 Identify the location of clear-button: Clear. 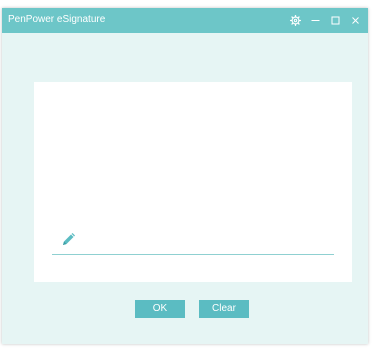
(224, 309).